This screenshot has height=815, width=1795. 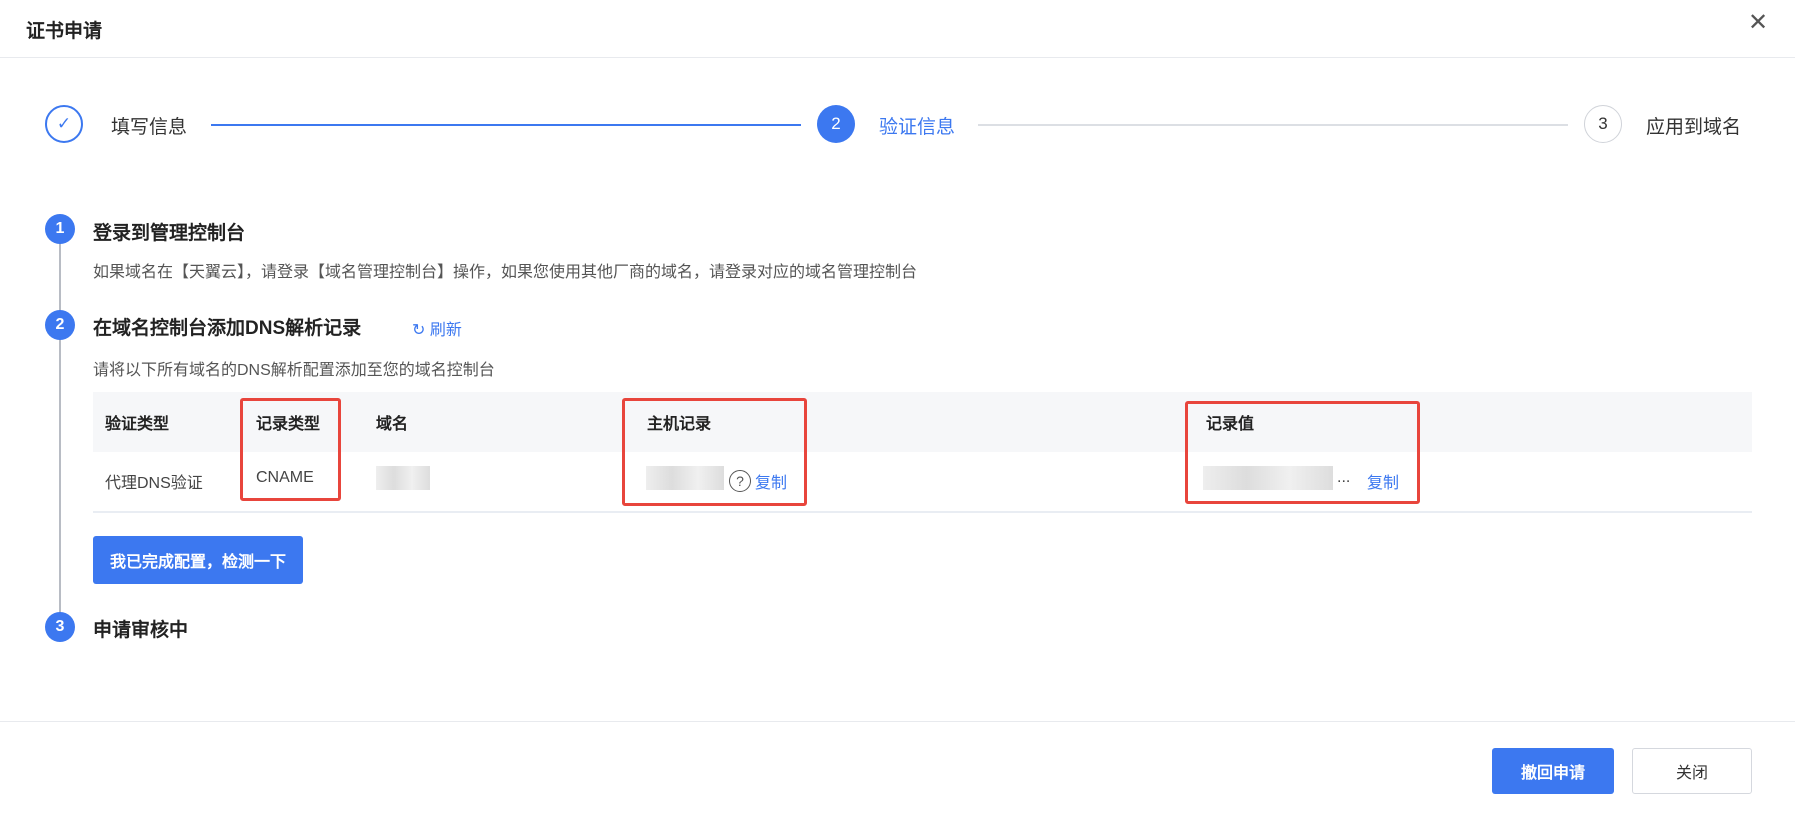 I want to click on section-number-2: 2, so click(x=60, y=325).